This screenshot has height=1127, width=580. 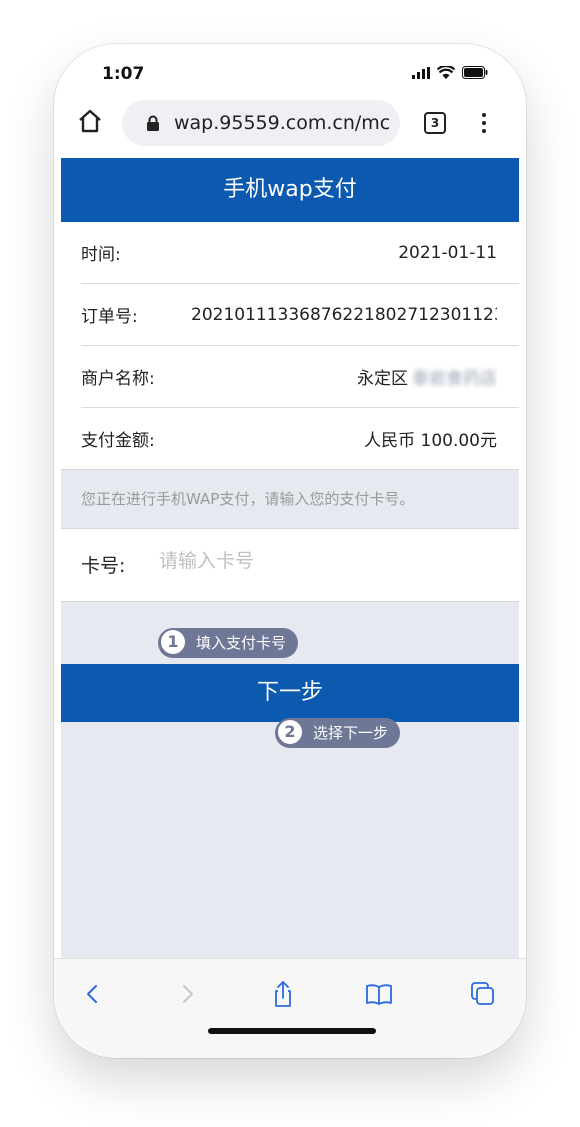 I want to click on home-icon, so click(x=90, y=121).